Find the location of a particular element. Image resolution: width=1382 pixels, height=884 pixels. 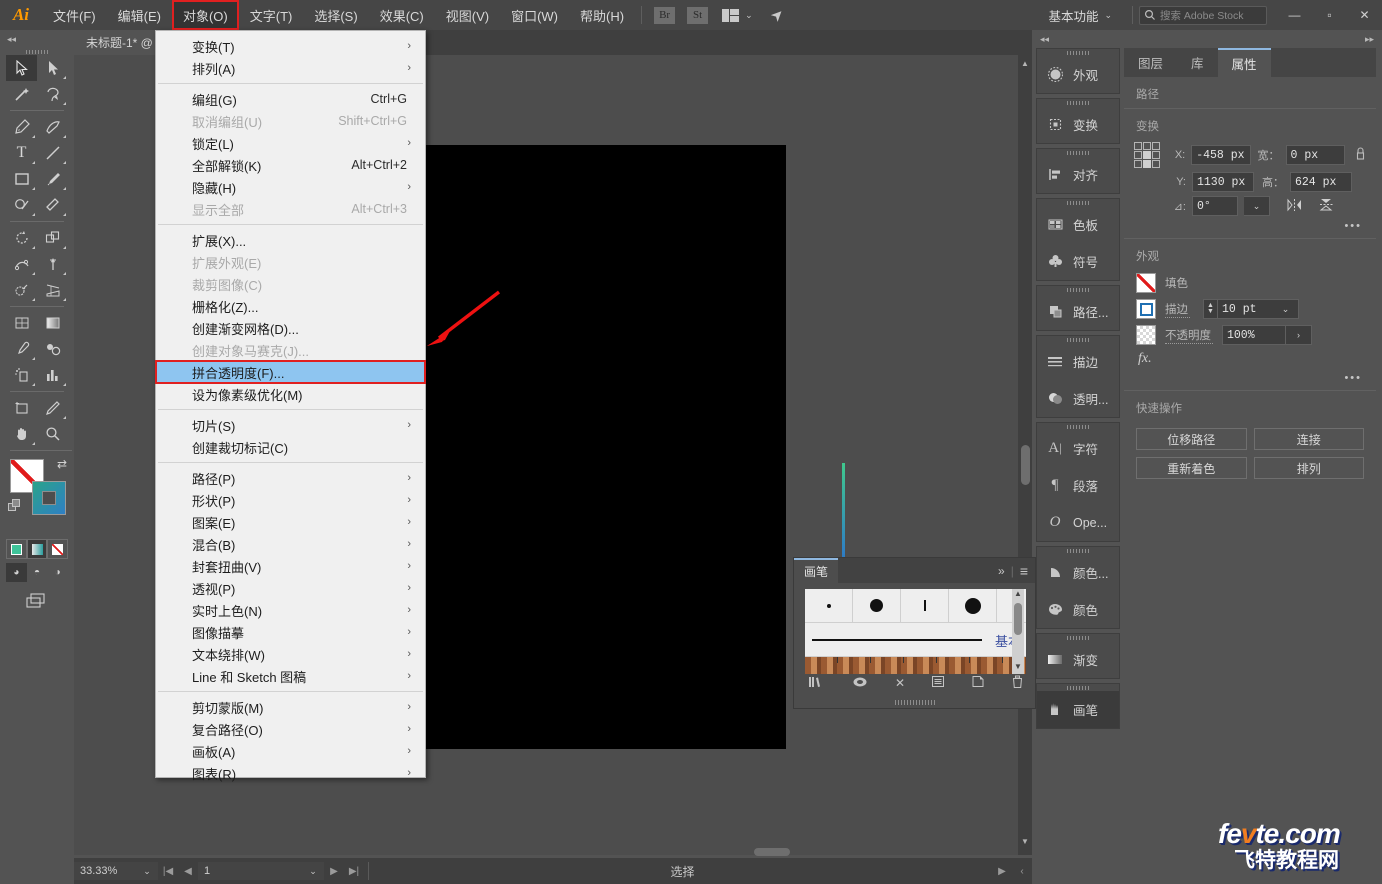

width-input: 0 px is located at coordinates (1315, 155).